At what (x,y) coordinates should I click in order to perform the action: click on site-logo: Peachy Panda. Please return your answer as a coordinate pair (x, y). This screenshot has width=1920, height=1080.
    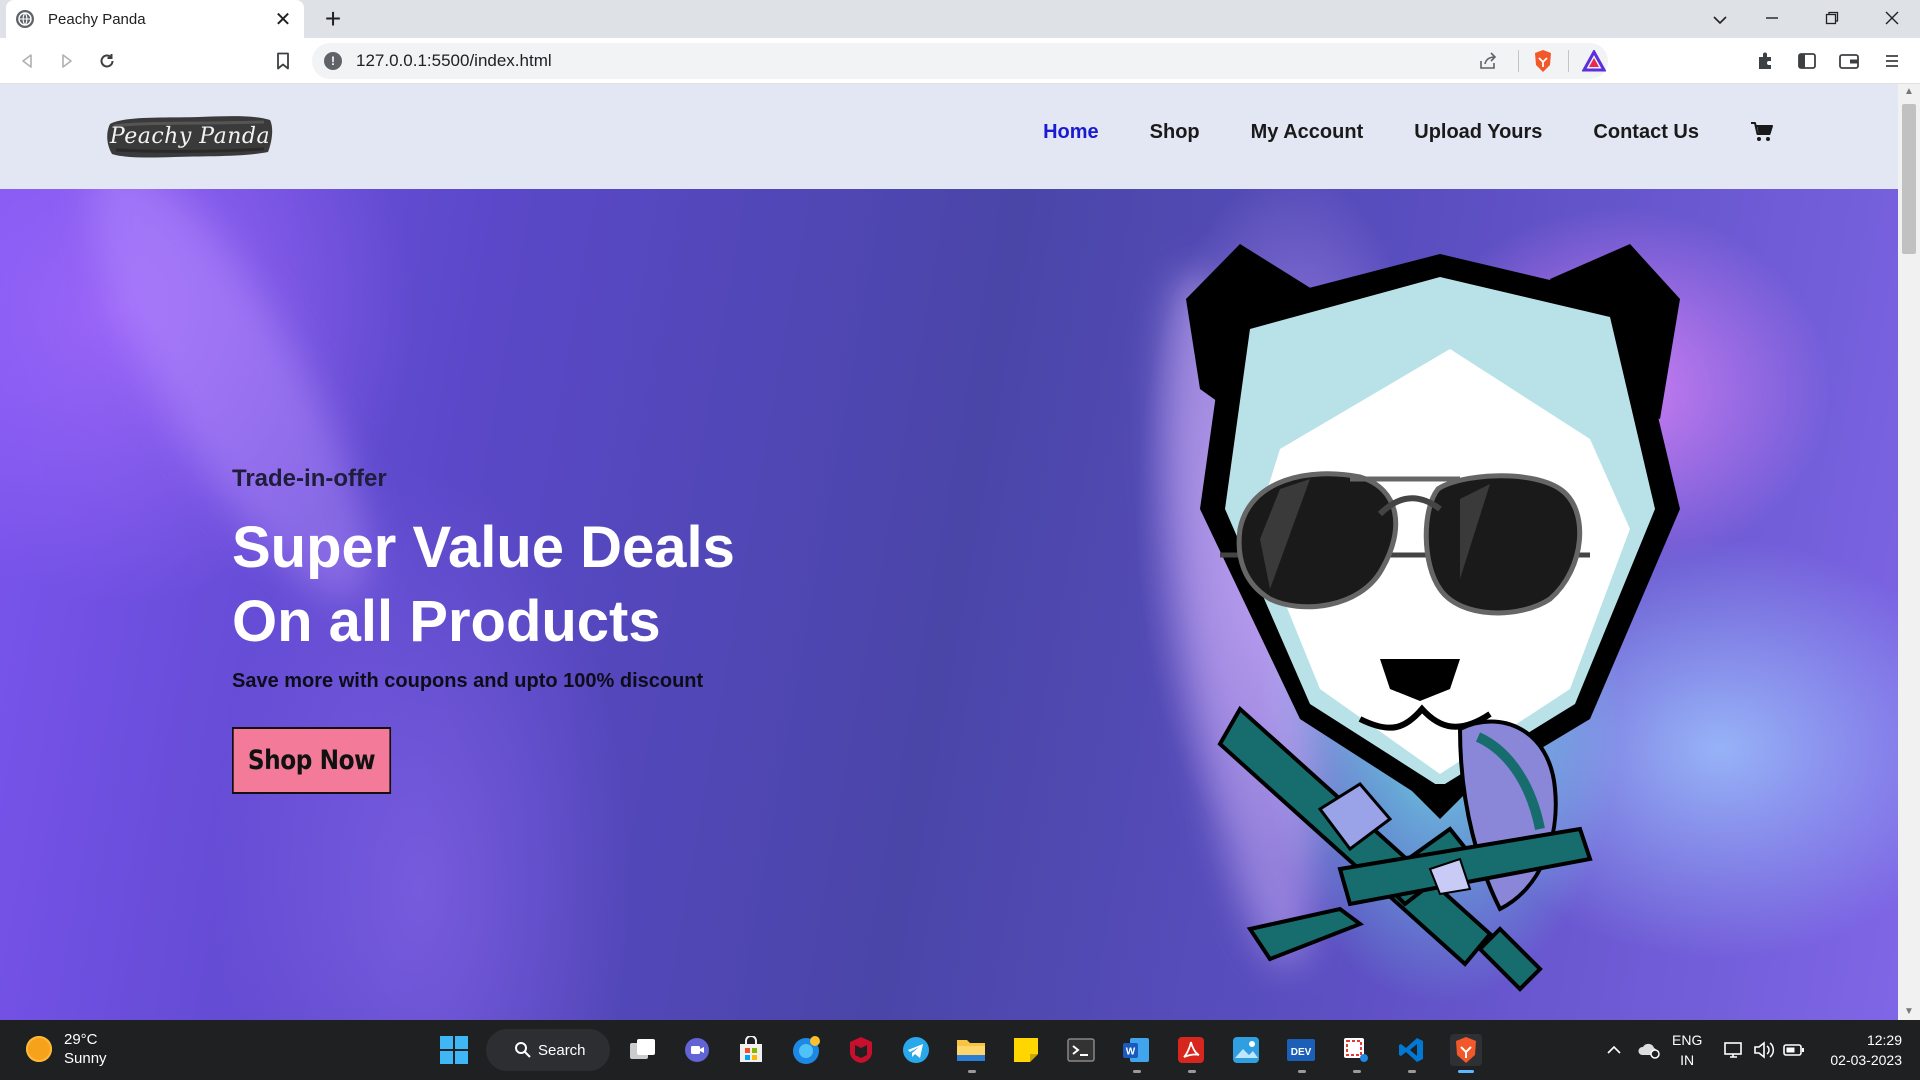
    Looking at the image, I should click on (190, 136).